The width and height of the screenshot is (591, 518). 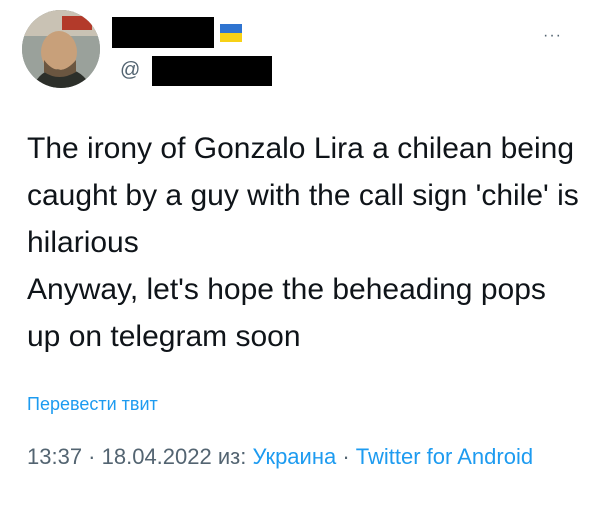 I want to click on avatar, so click(x=61, y=49).